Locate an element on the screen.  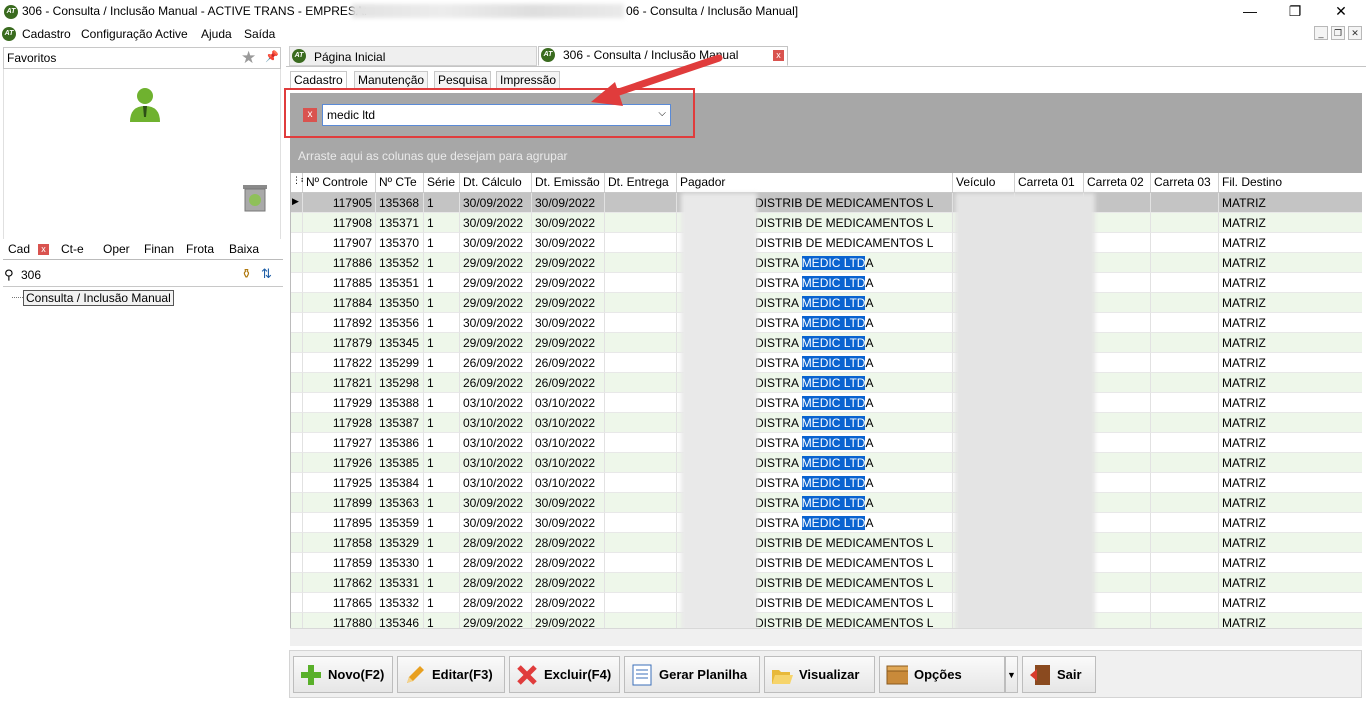
cell-controle: 117892 is located at coordinates (339, 323).